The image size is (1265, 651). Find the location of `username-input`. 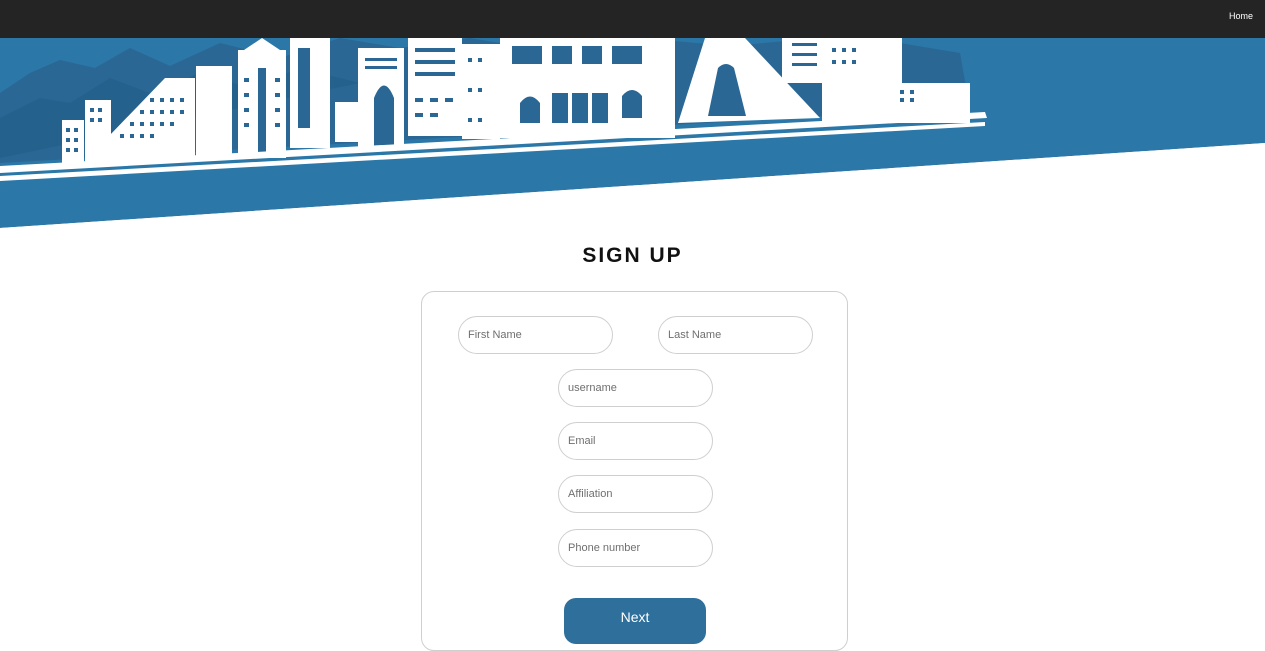

username-input is located at coordinates (635, 388).